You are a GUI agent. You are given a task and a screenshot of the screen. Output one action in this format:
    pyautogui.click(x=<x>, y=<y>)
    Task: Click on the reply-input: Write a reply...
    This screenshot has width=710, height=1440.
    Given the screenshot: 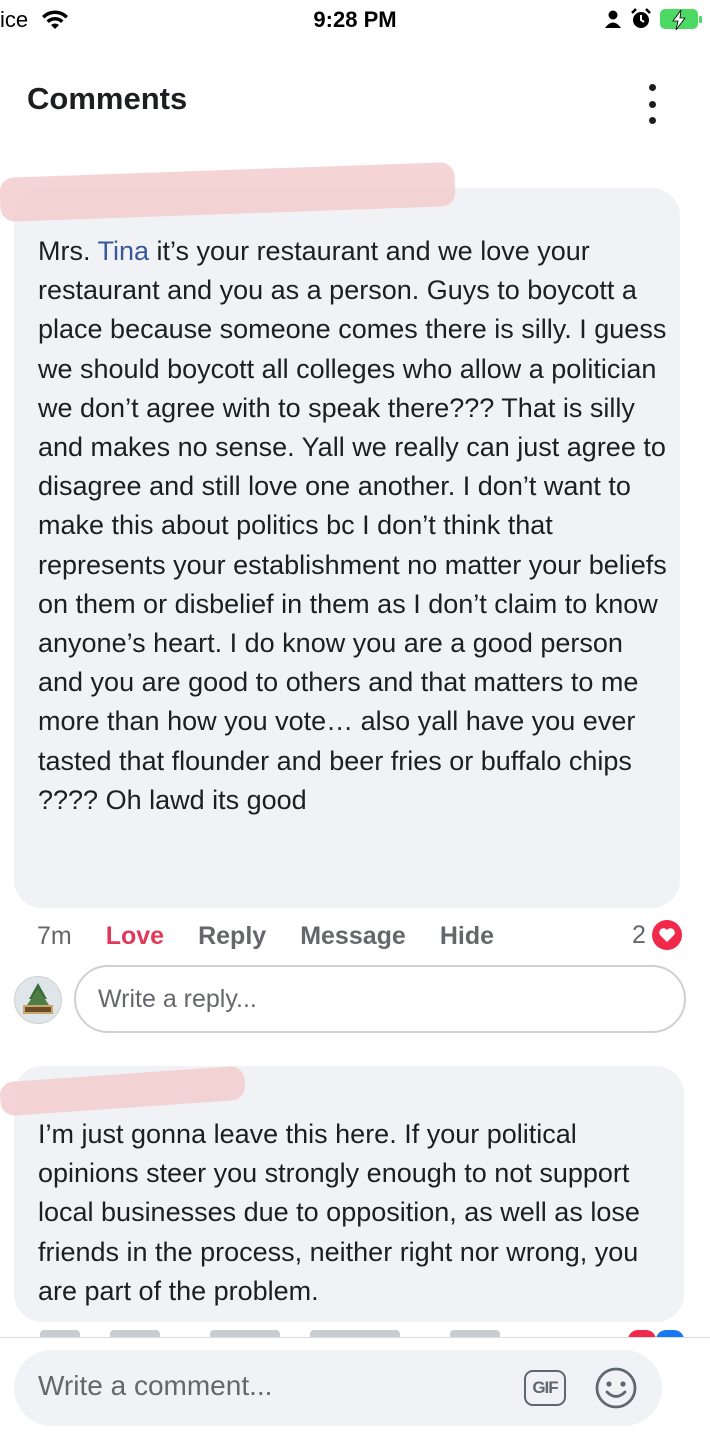 What is the action you would take?
    pyautogui.click(x=380, y=999)
    